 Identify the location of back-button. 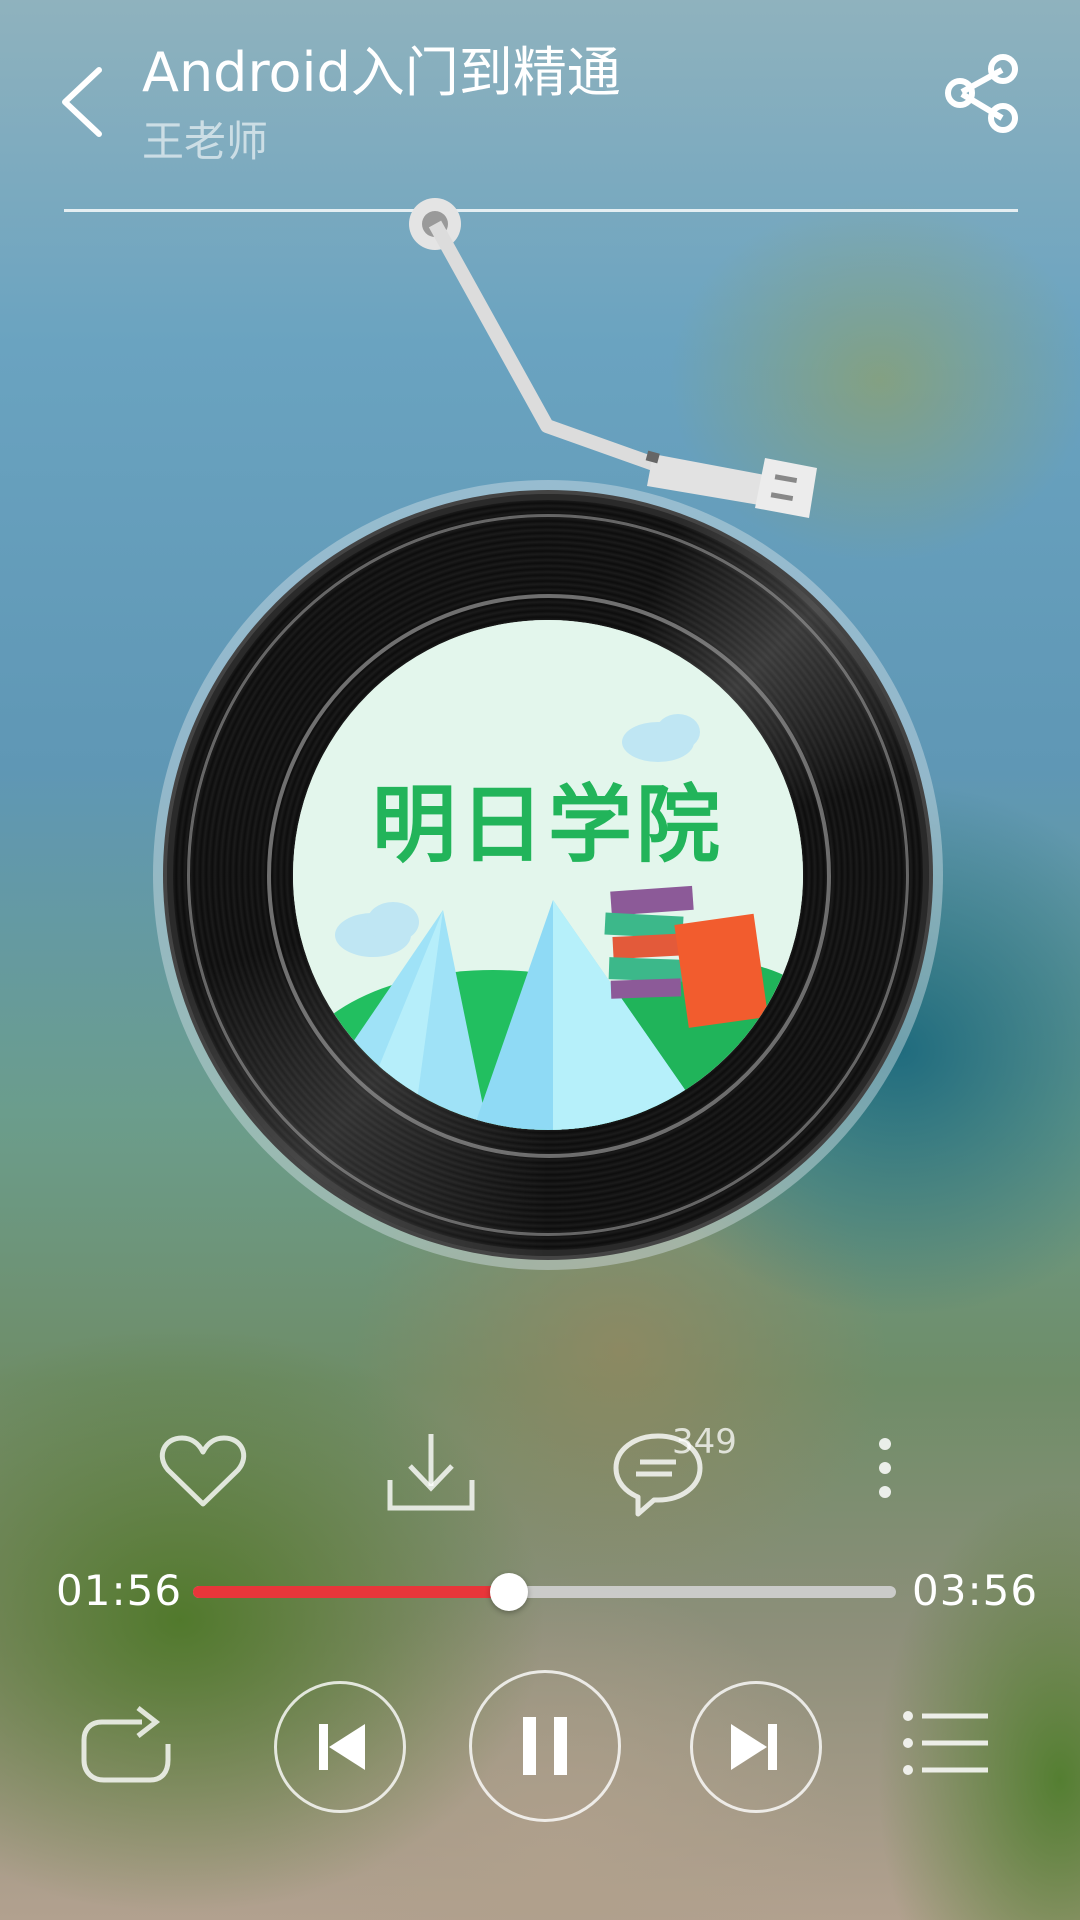
(85, 102).